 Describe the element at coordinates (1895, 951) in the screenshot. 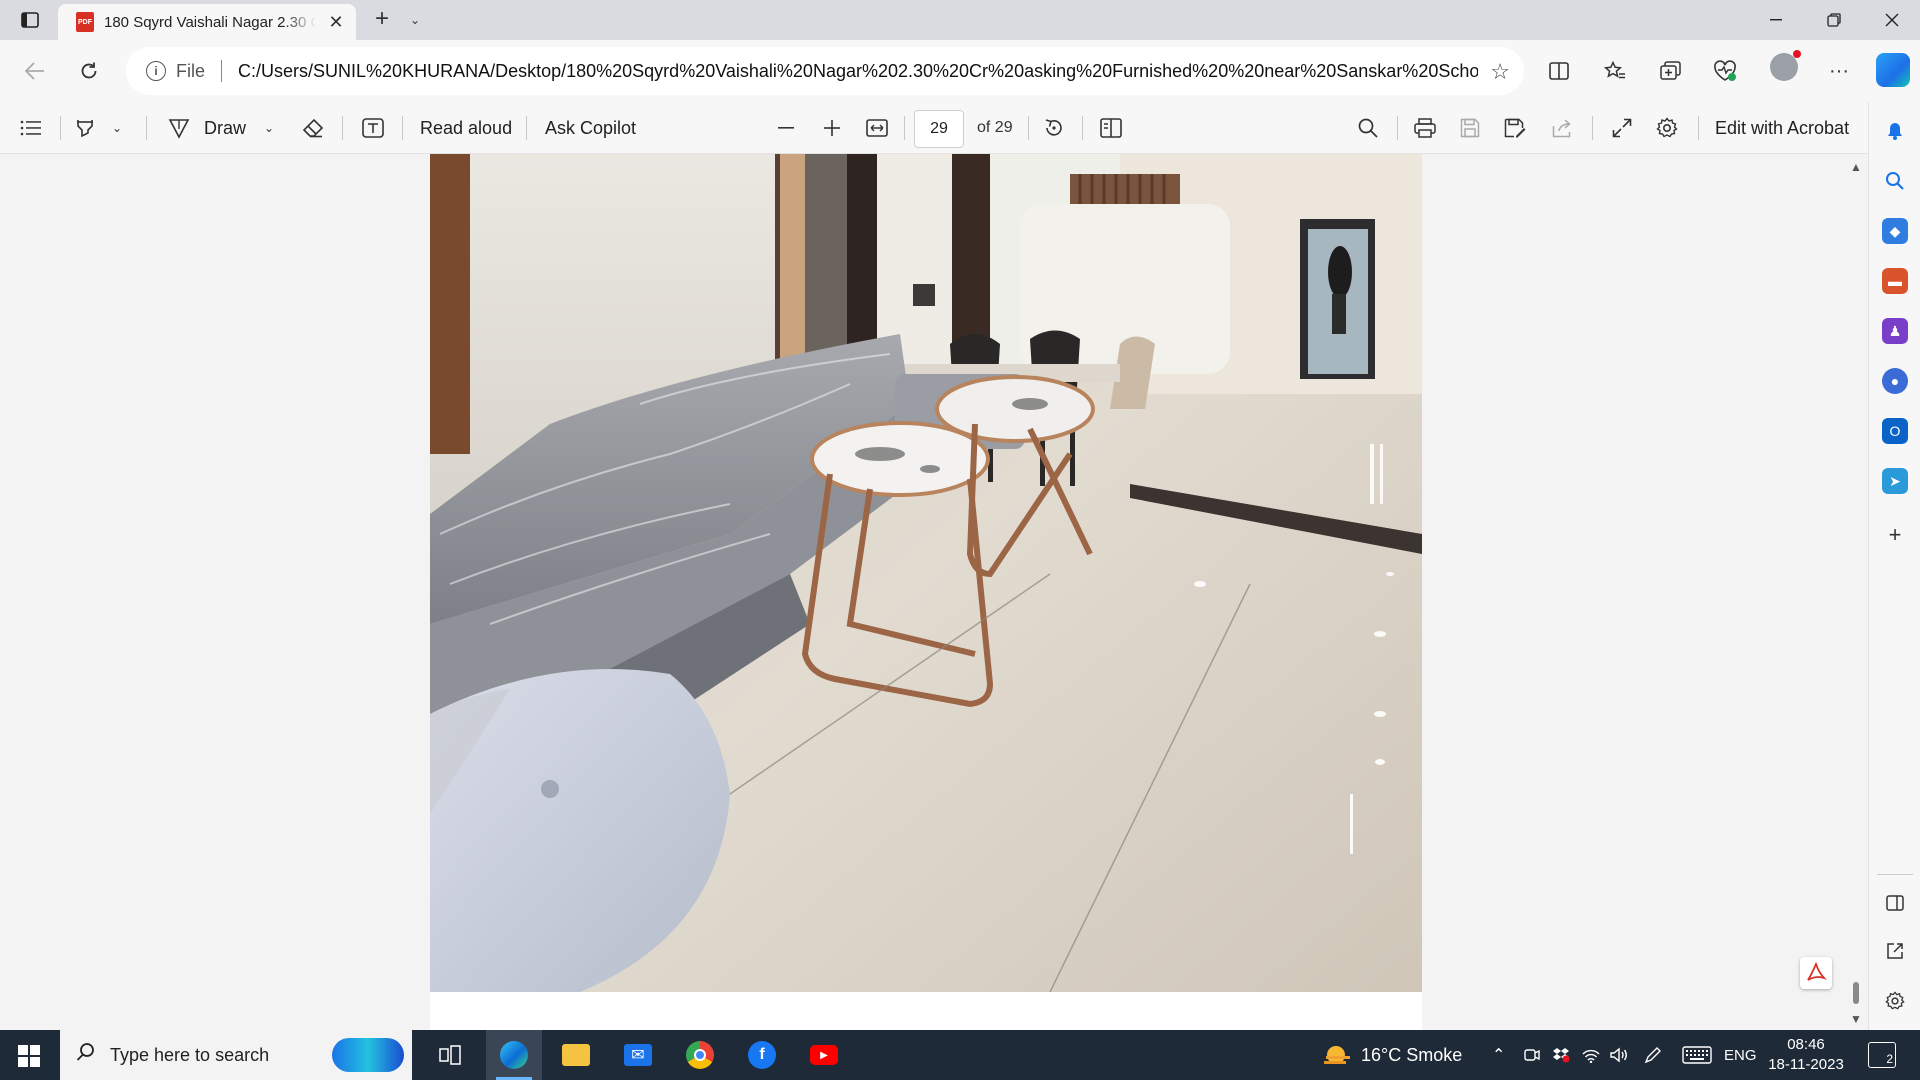

I see `external-link-icon` at that location.